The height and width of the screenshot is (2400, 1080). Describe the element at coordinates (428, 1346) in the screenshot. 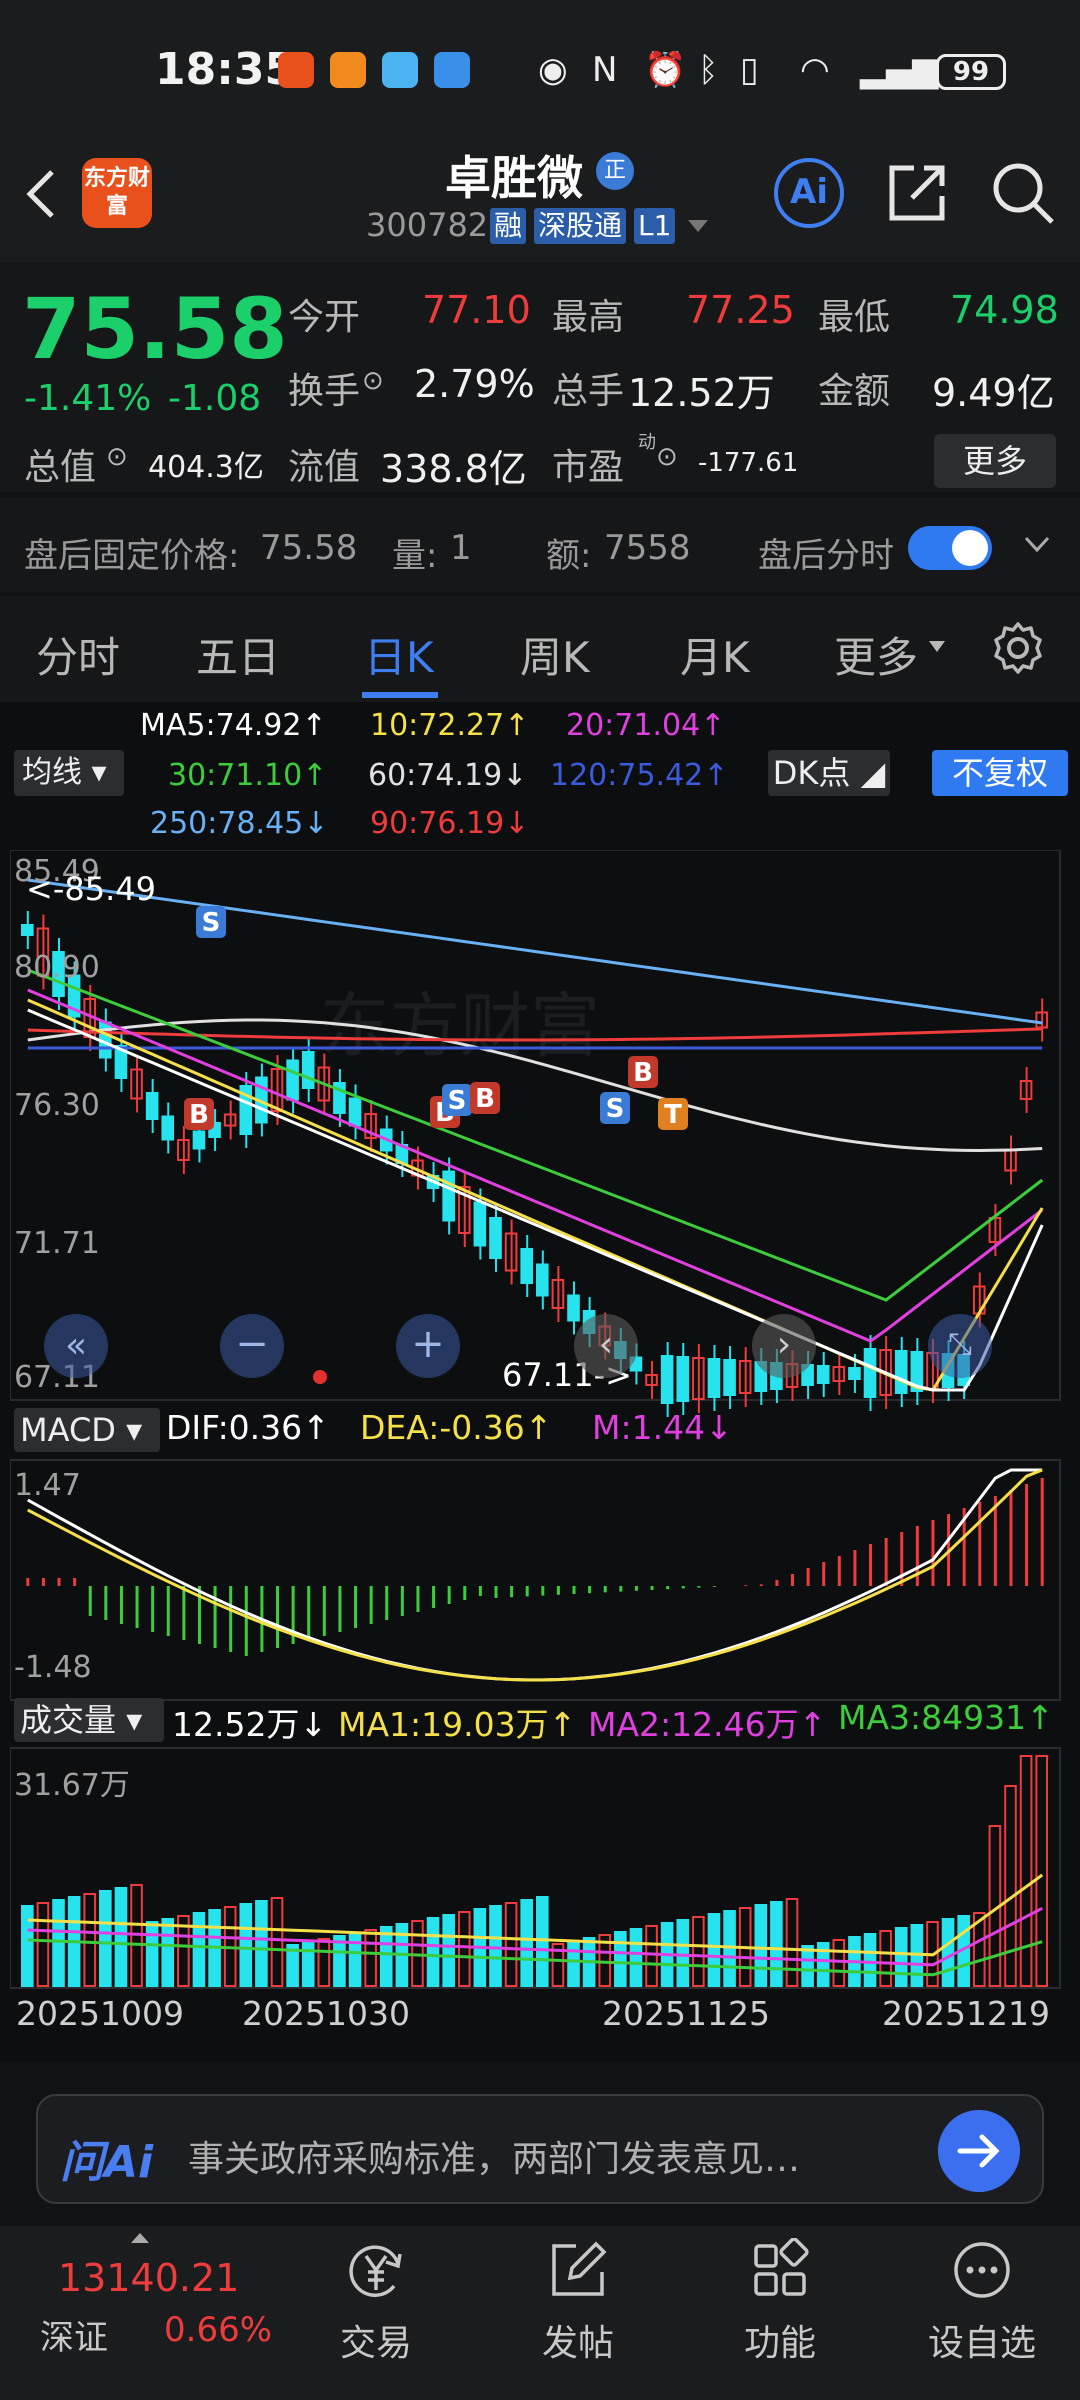

I see `zoom-in-button: +` at that location.